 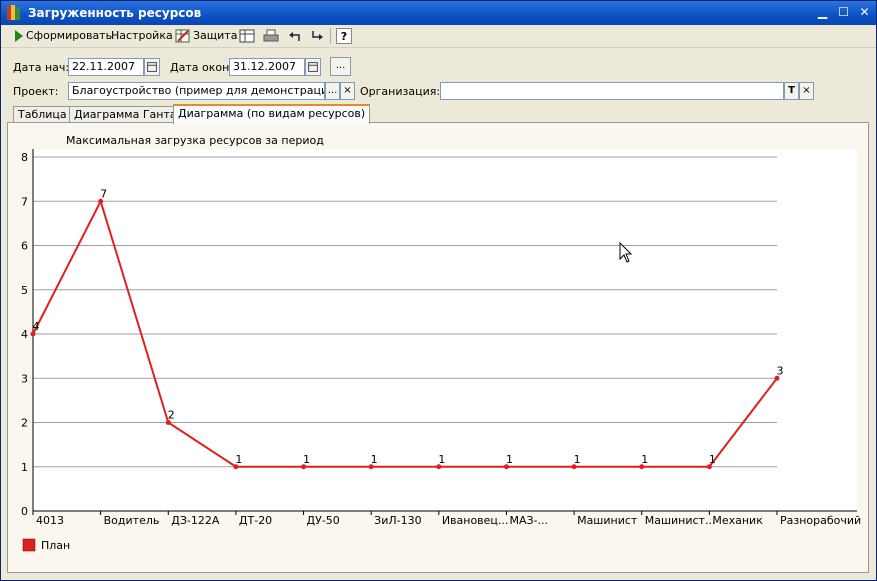 What do you see at coordinates (195, 520) in the screenshot?
I see `x-tick-label: ДЗ-122А` at bounding box center [195, 520].